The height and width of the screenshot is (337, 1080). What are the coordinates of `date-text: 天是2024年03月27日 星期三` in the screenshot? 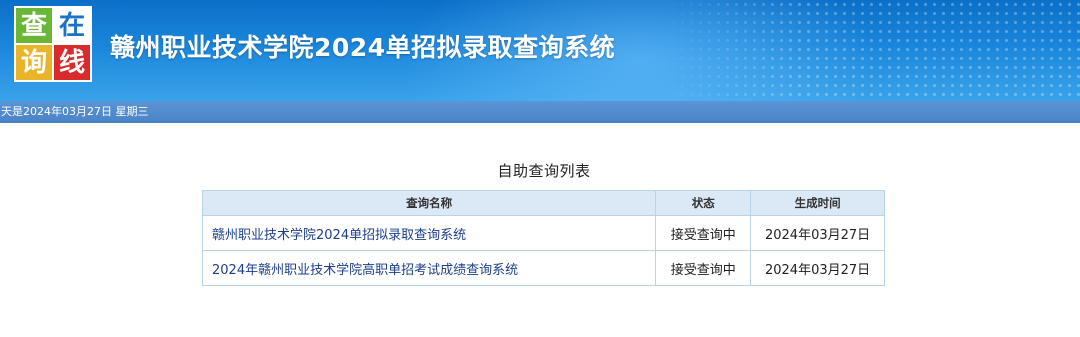 It's located at (75, 111).